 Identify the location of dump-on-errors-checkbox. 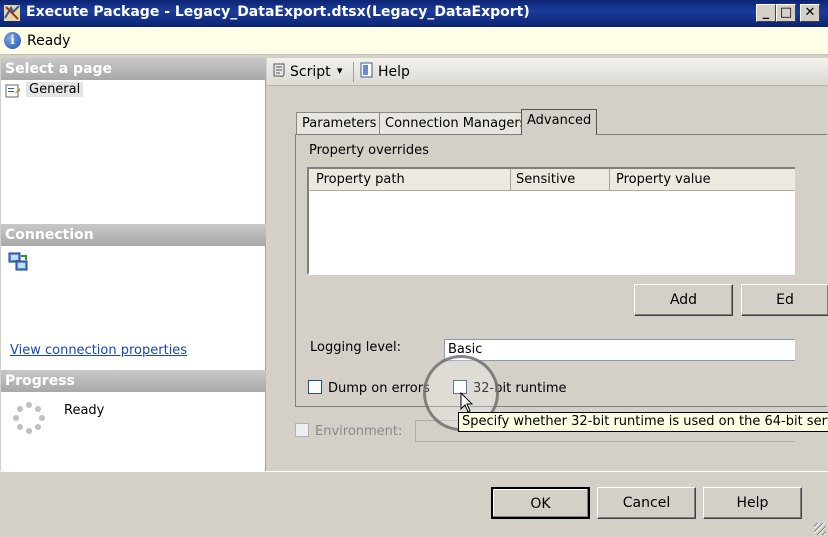
(315, 387).